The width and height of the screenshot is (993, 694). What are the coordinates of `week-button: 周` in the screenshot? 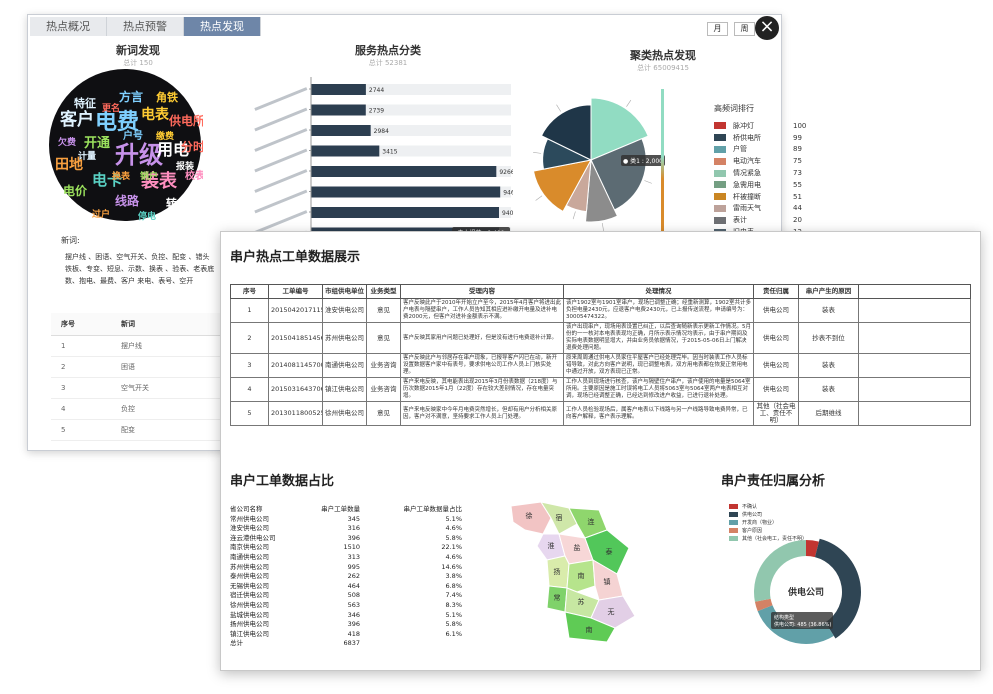 It's located at (744, 29).